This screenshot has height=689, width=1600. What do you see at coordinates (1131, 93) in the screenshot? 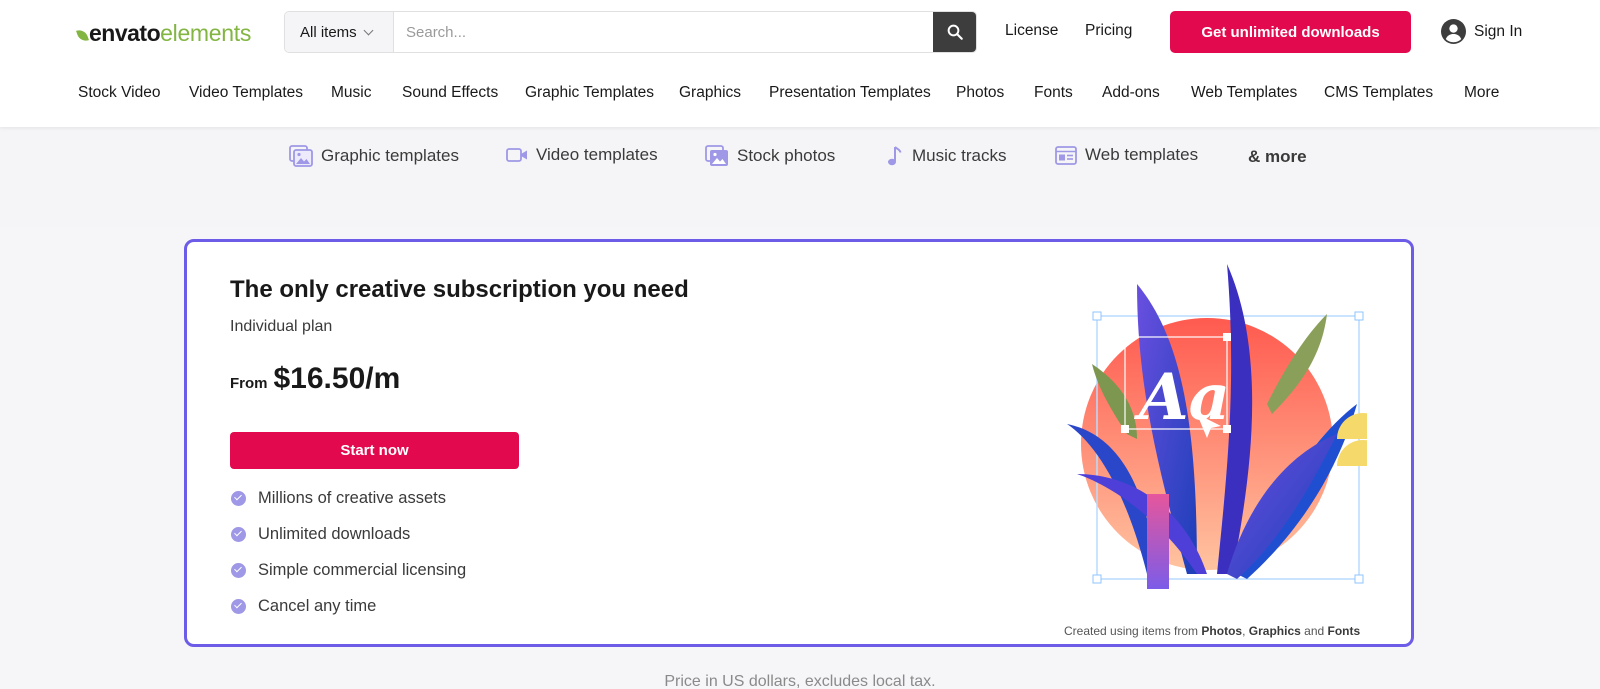
I see `nav-add-ons: Add-ons` at bounding box center [1131, 93].